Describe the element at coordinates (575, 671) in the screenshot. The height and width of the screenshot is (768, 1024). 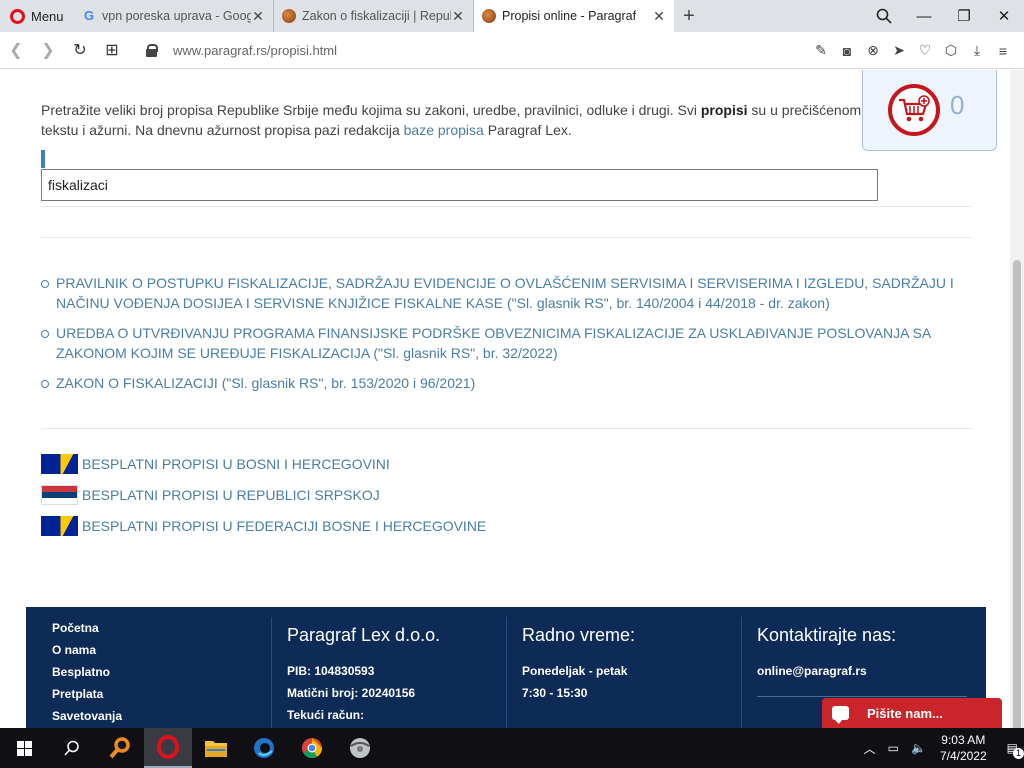
I see `hours-days: Ponedeljak - petak` at that location.